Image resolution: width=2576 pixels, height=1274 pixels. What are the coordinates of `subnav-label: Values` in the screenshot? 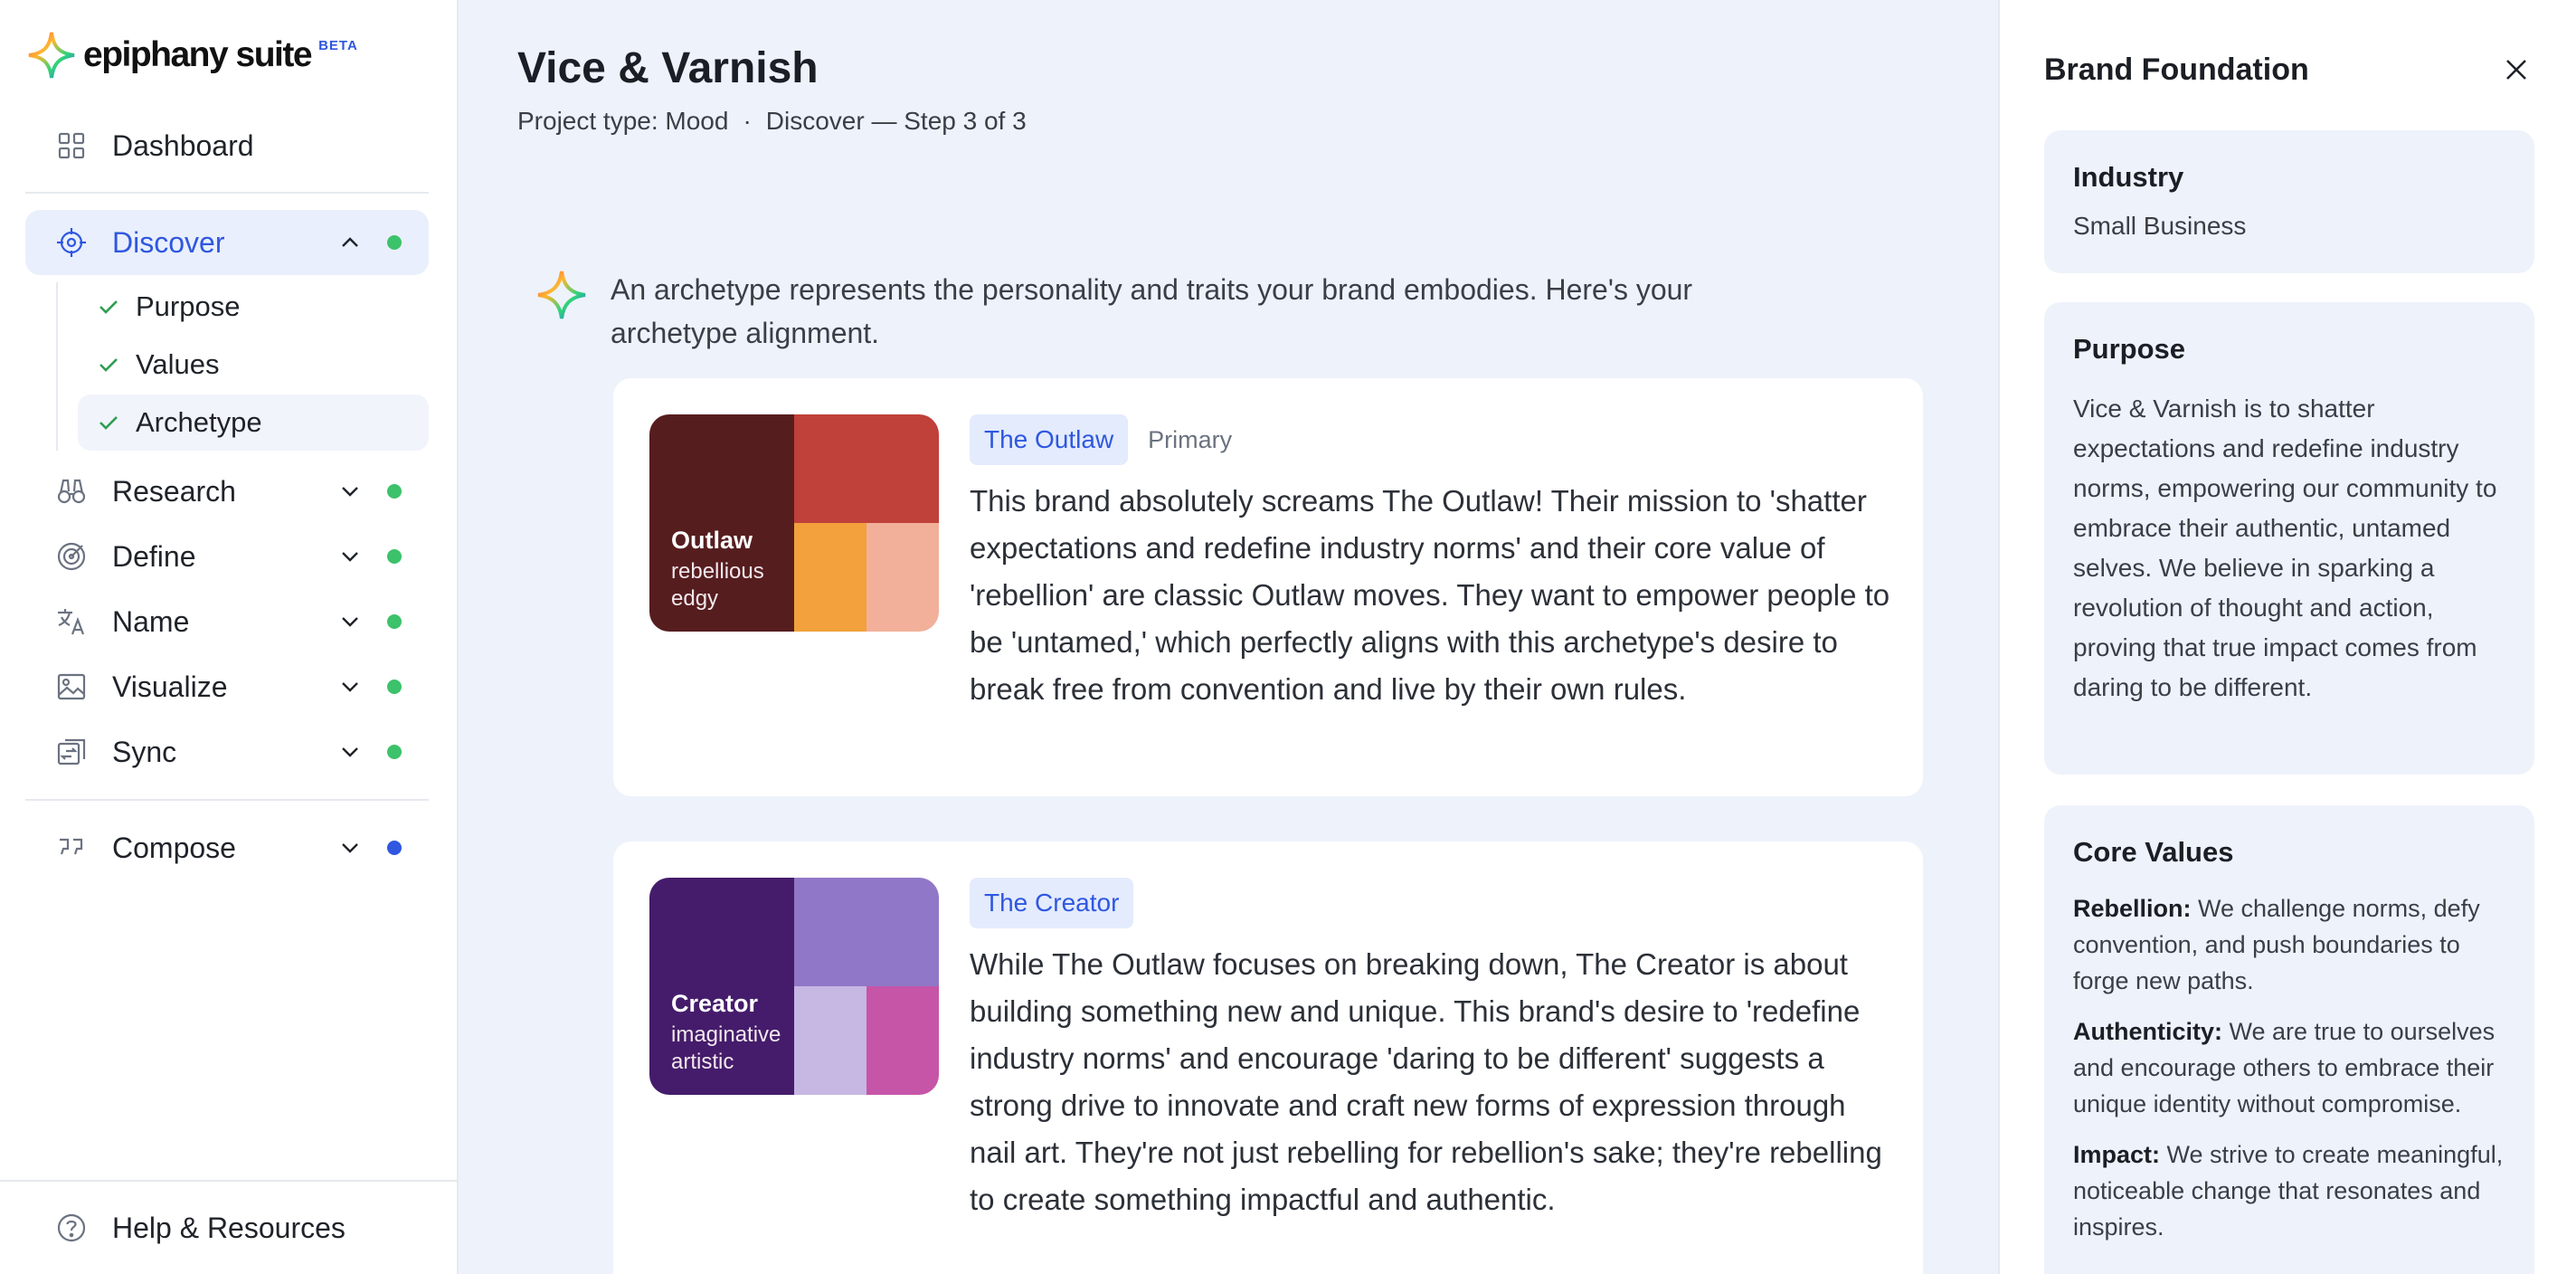 It's located at (178, 364).